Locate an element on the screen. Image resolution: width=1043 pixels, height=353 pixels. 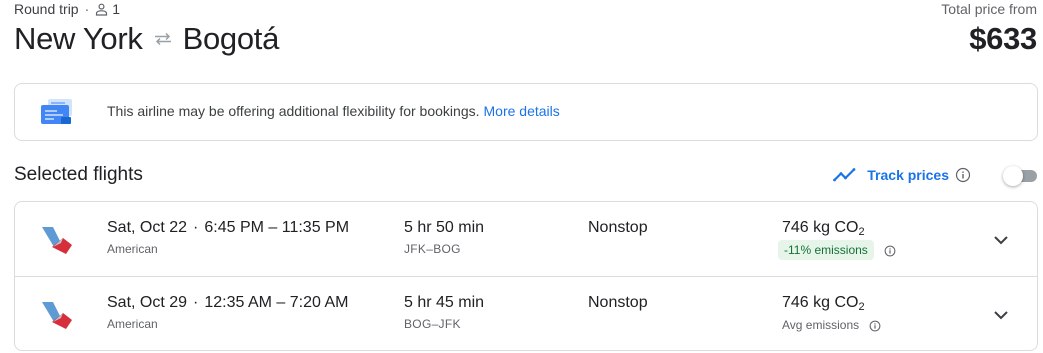
swap-arrows-icon is located at coordinates (163, 39).